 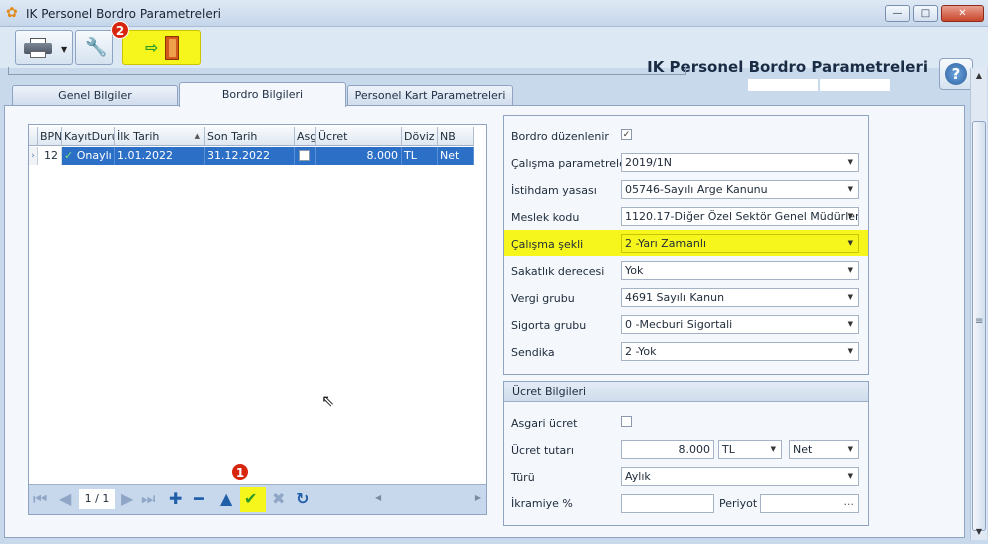 What do you see at coordinates (430, 95) in the screenshot?
I see `tab-personel-kart-parametreleri: Personel Kart Parametreleri` at bounding box center [430, 95].